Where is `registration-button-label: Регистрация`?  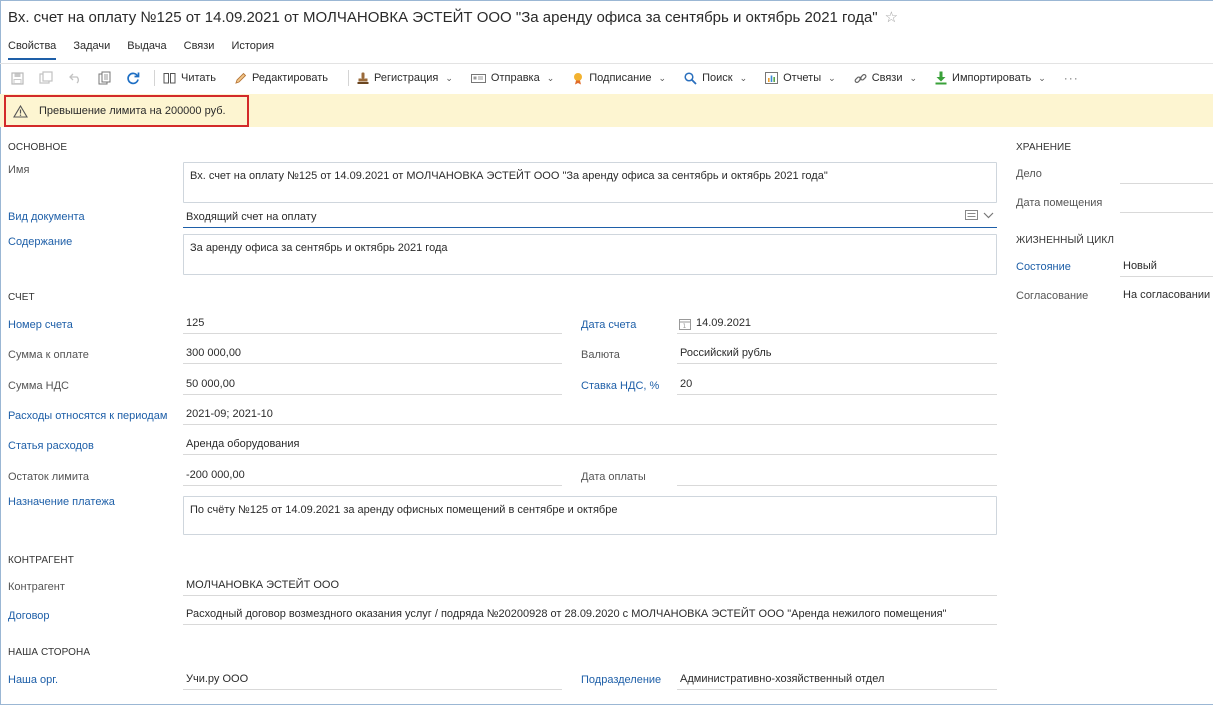 registration-button-label: Регистрация is located at coordinates (406, 78).